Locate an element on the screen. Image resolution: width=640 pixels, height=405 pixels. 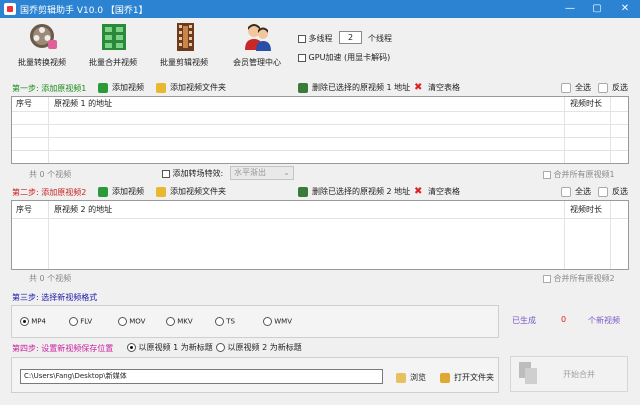
multithread-option: 多线程 is located at coordinates (315, 38).